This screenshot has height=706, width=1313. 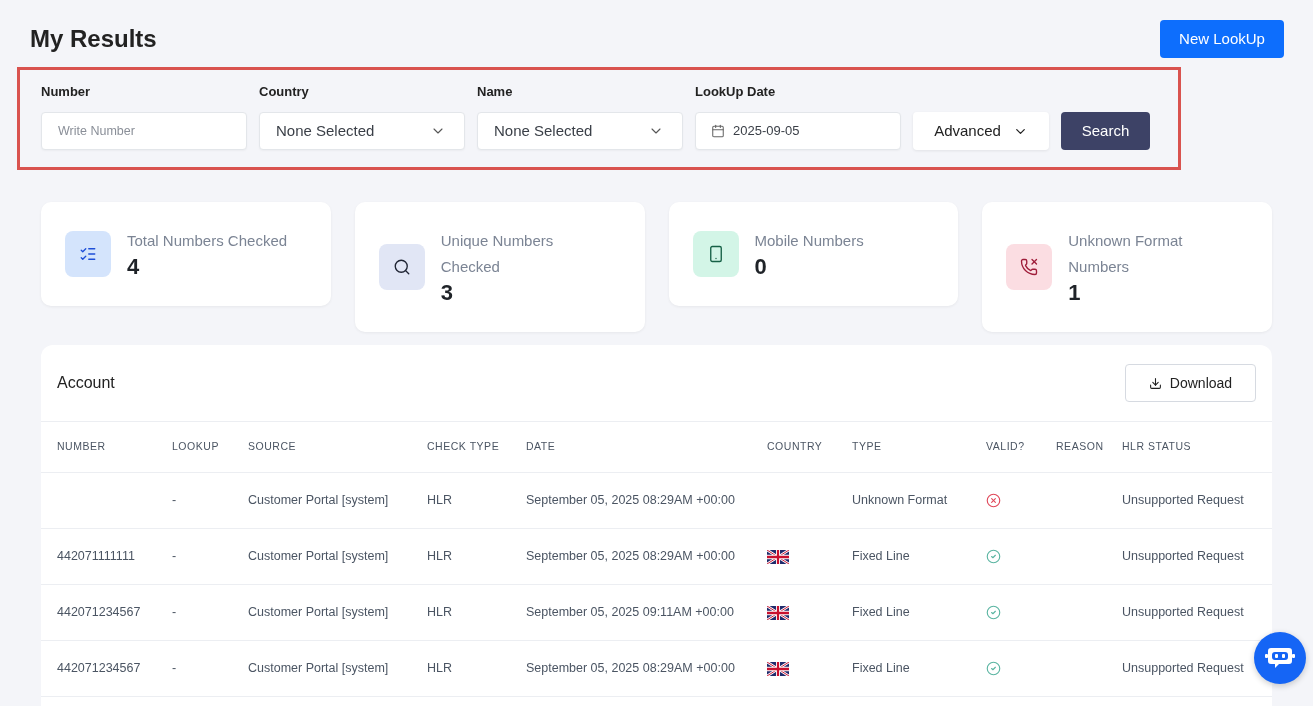 What do you see at coordinates (463, 447) in the screenshot?
I see `column-header: CHECK TYPE` at bounding box center [463, 447].